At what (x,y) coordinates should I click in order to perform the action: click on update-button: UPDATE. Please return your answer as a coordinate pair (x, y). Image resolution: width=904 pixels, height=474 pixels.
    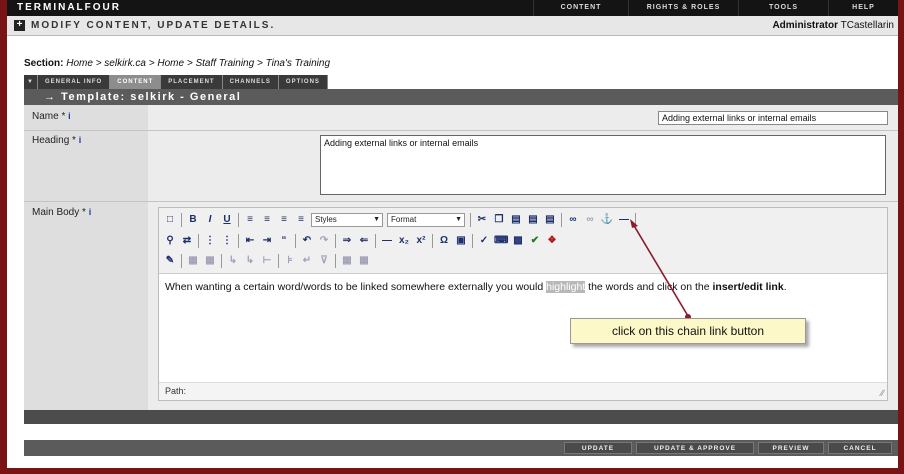
    Looking at the image, I should click on (598, 448).